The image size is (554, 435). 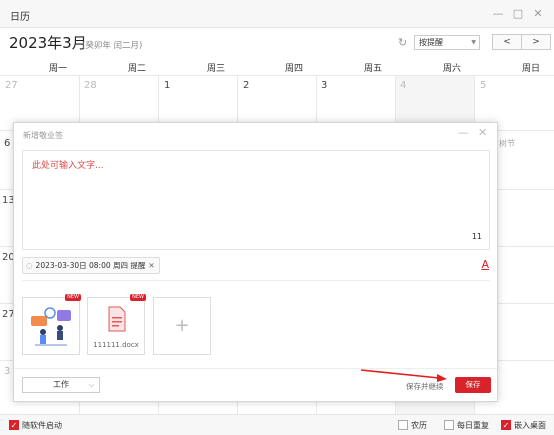 I want to click on weekday-label: 周五, so click(x=373, y=69).